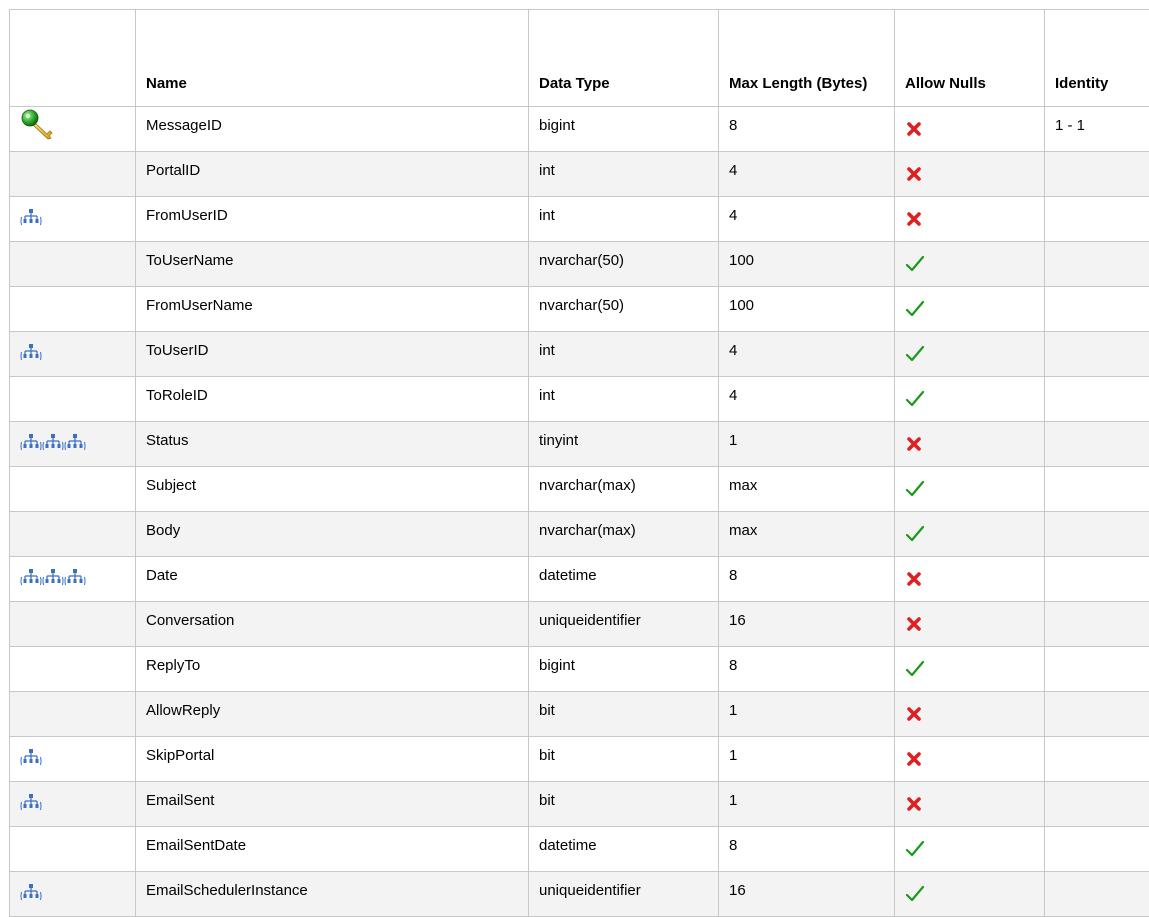  I want to click on table-row: FromUserNamenvarchar(50)100, so click(579, 309).